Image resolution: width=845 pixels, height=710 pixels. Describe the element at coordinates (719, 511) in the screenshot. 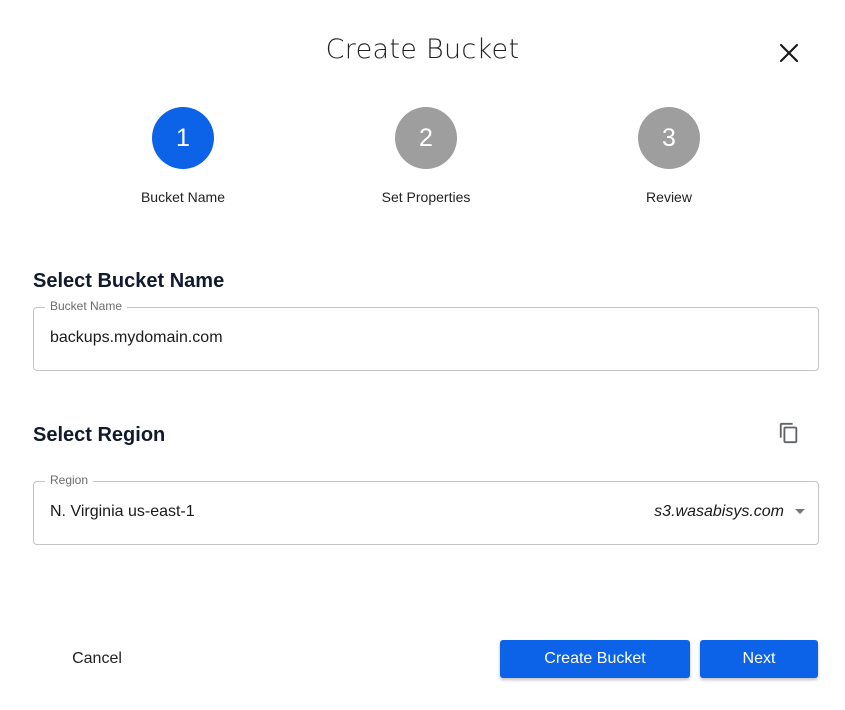

I see `region-endpoint: s3.wasabisys.com` at that location.